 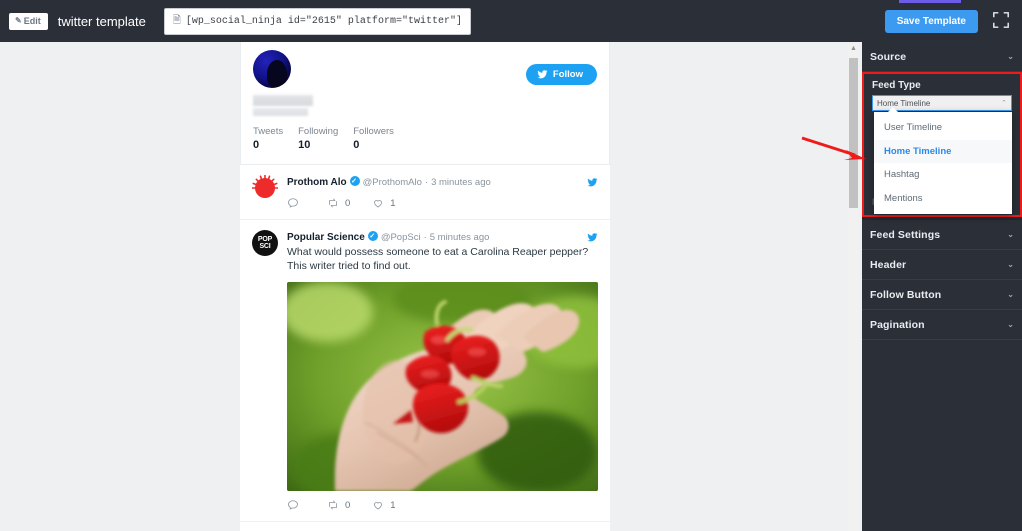 I want to click on avatar-text-top: POP, so click(x=265, y=239).